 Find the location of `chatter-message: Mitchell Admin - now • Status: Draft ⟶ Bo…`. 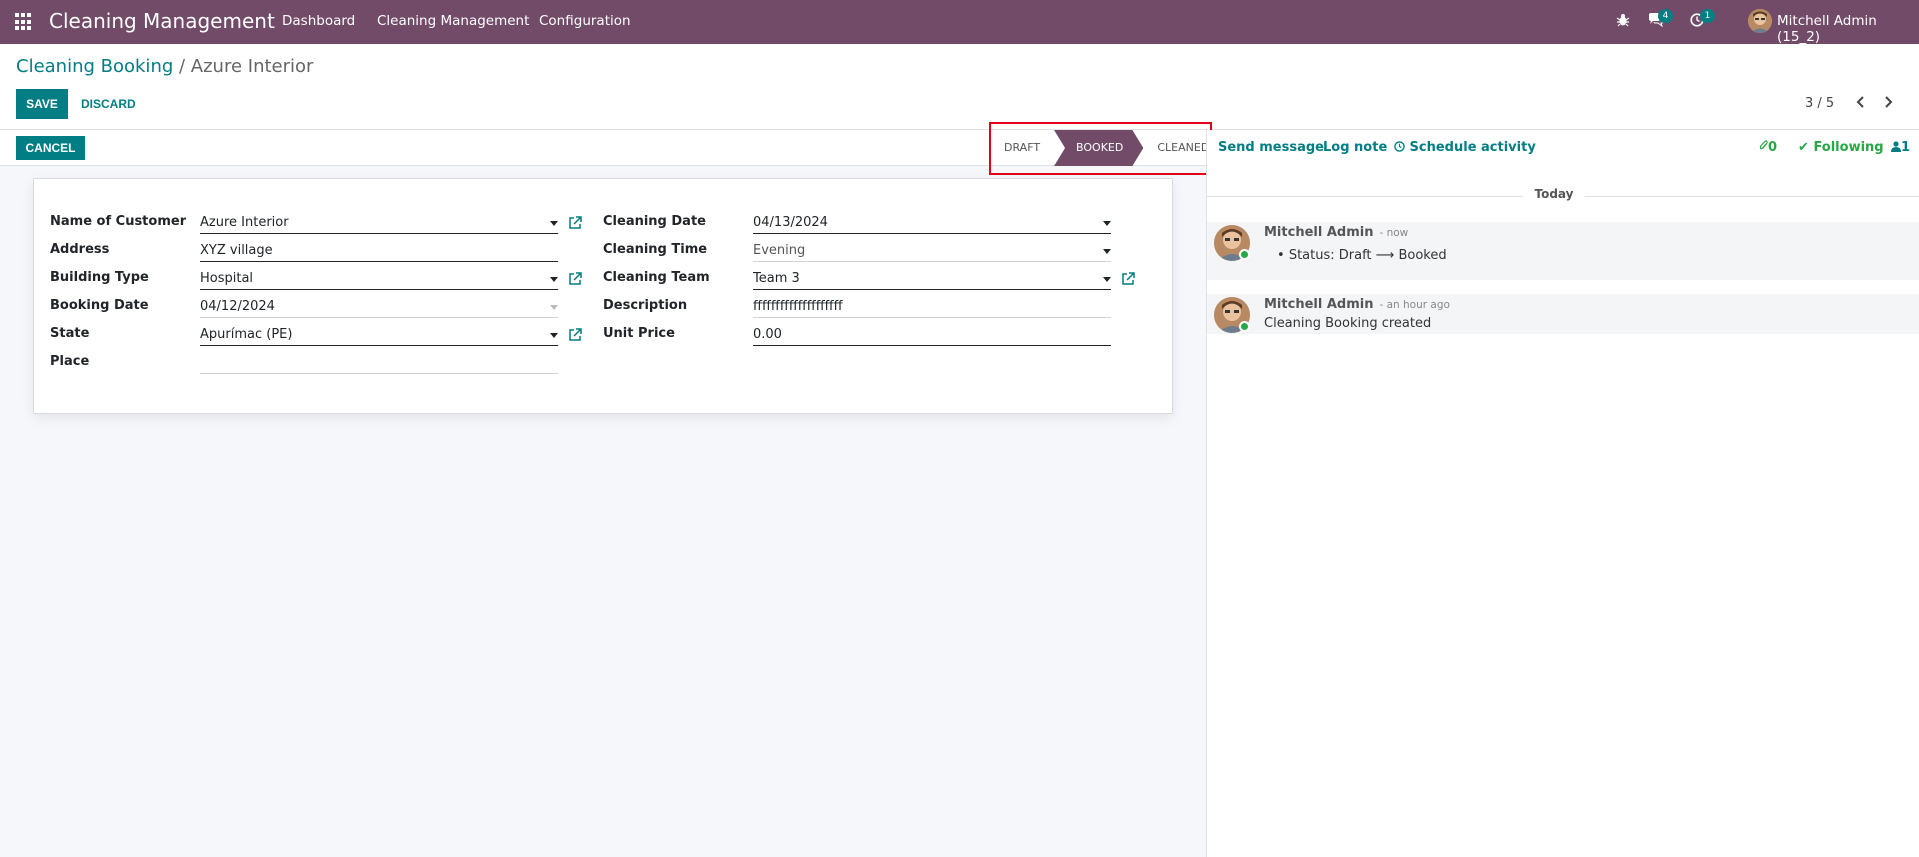

chatter-message: Mitchell Admin - now • Status: Draft ⟶ Bo… is located at coordinates (1563, 251).